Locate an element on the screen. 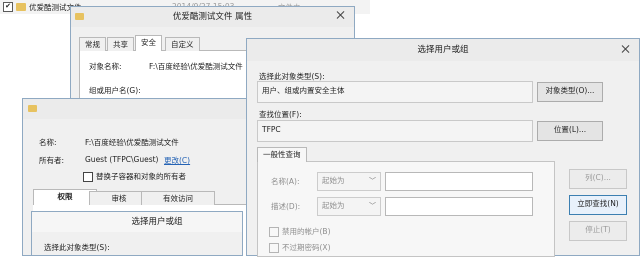 This screenshot has height=257, width=640. location-field: TFPC is located at coordinates (395, 131).